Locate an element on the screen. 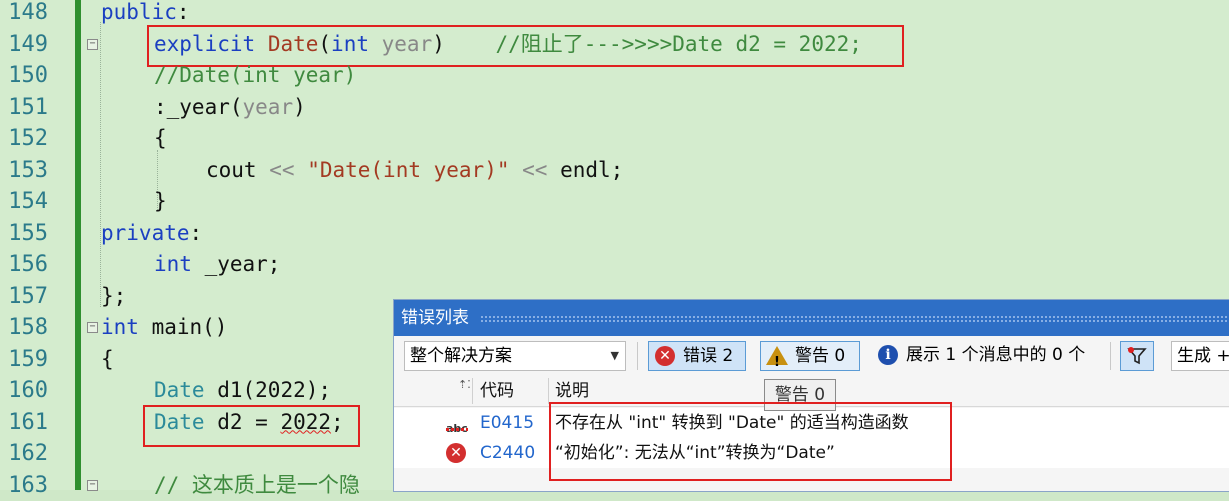  info-icon: i is located at coordinates (888, 355).